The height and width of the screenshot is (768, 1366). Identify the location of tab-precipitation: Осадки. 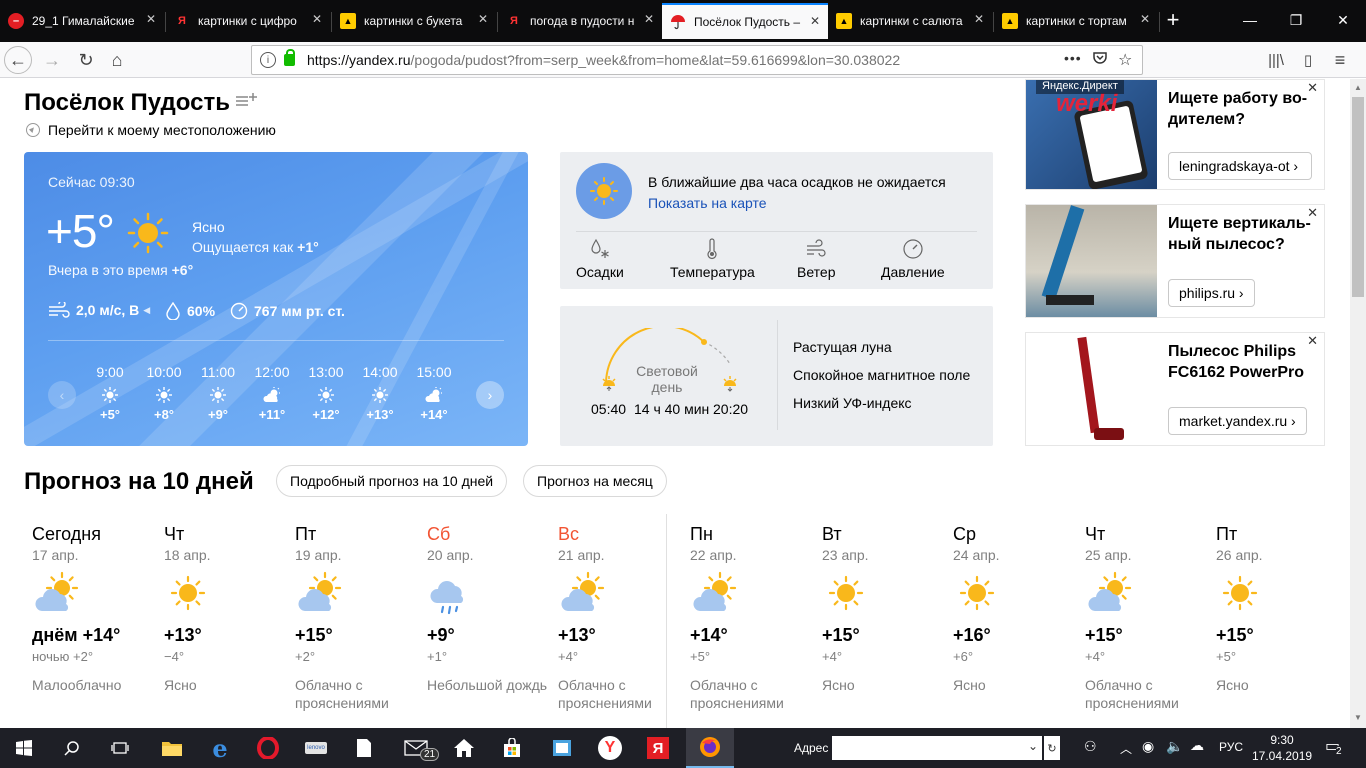
(600, 259).